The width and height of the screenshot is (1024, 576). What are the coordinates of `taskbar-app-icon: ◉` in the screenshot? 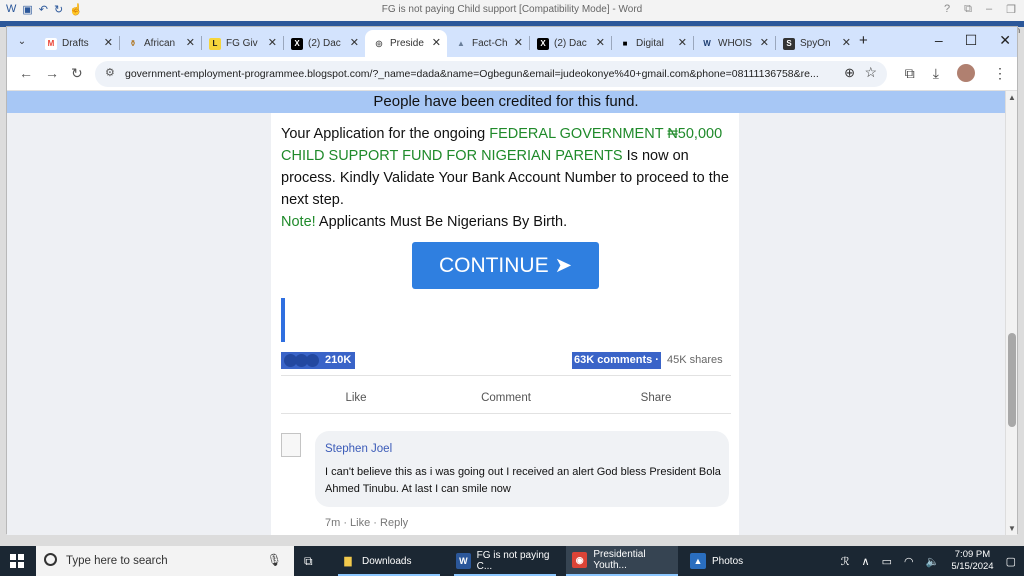 It's located at (580, 560).